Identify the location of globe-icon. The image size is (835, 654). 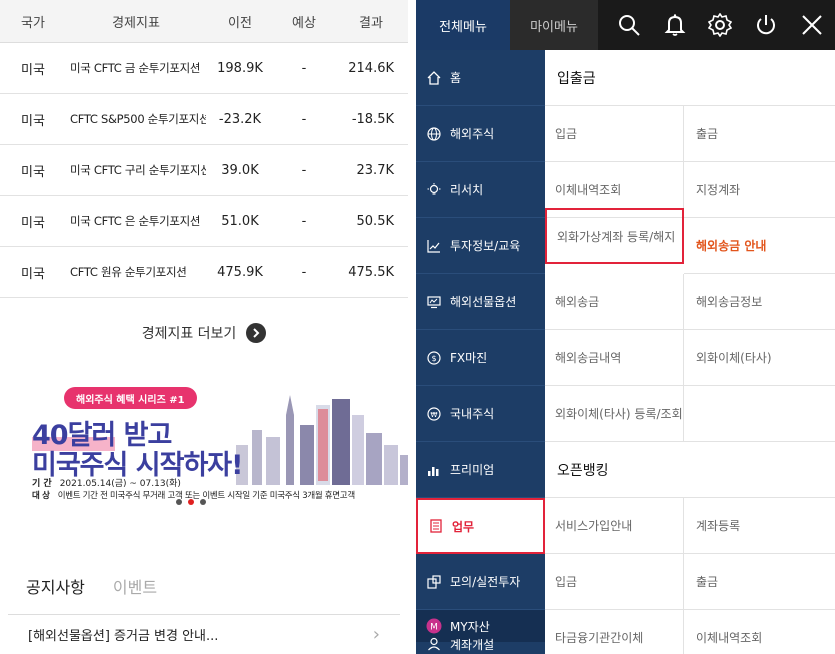
(434, 134).